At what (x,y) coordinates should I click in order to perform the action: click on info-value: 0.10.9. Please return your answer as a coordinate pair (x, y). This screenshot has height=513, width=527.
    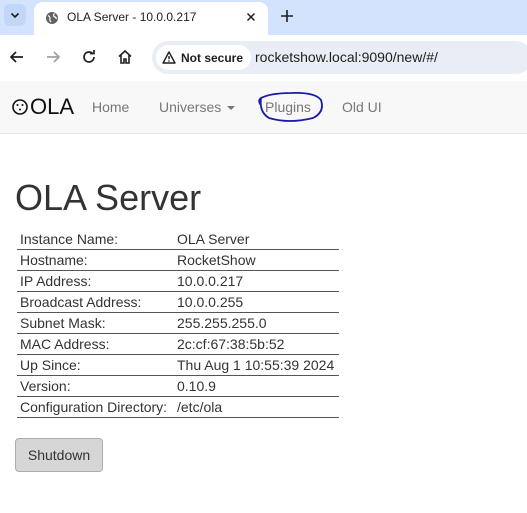
    Looking at the image, I should click on (256, 386).